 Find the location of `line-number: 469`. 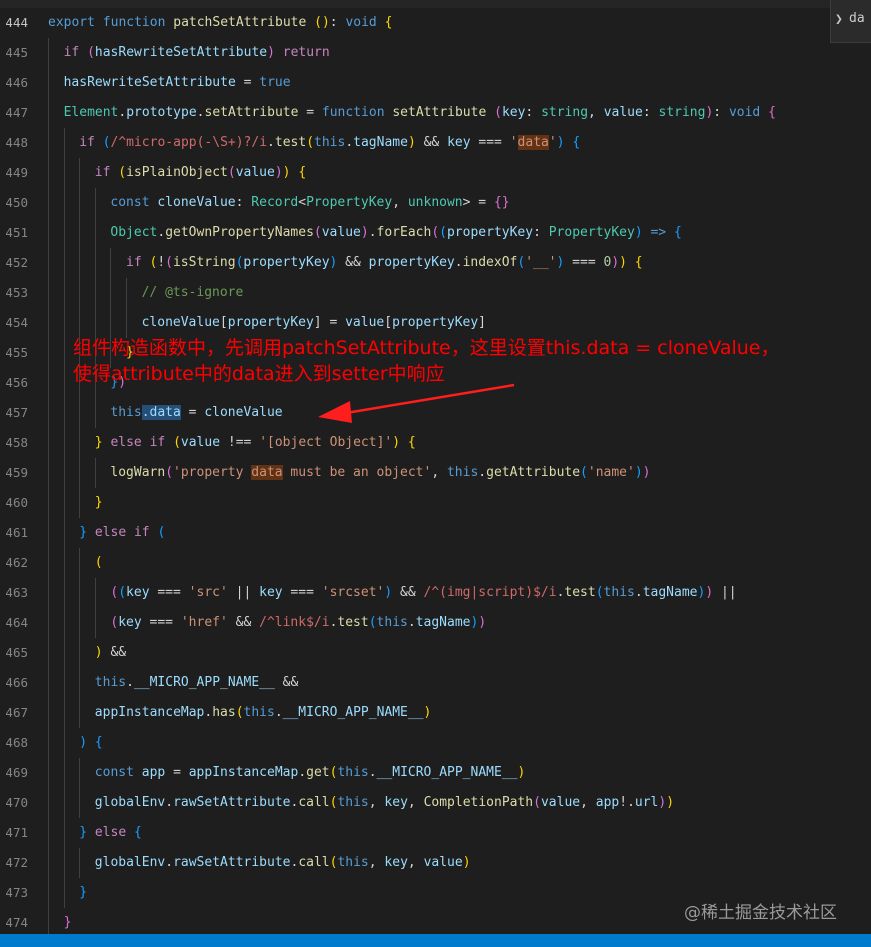

line-number: 469 is located at coordinates (14, 773).